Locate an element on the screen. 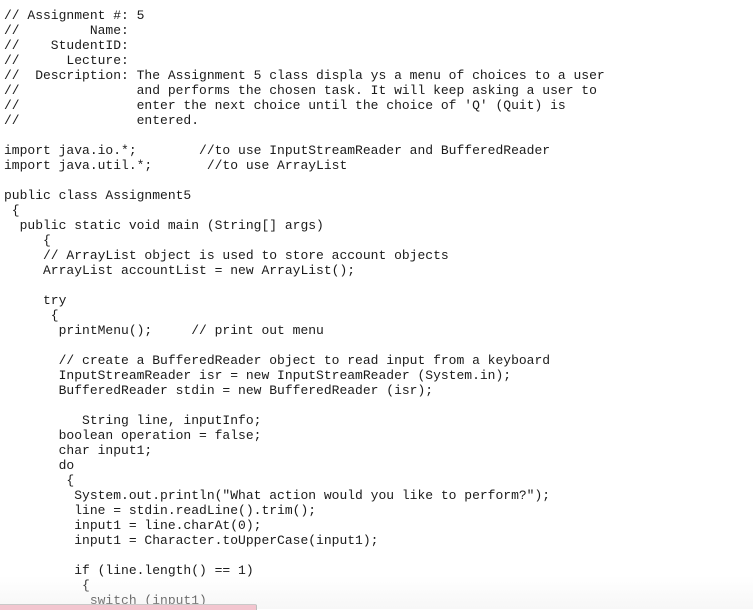 This screenshot has height=610, width=753. bottom-toolbar-strip is located at coordinates (128, 607).